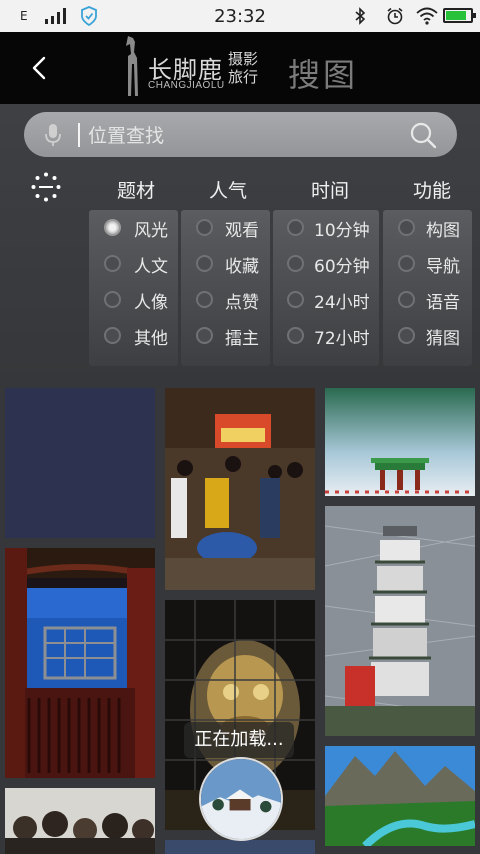  I want to click on option-subject-1: 风光, so click(133, 228).